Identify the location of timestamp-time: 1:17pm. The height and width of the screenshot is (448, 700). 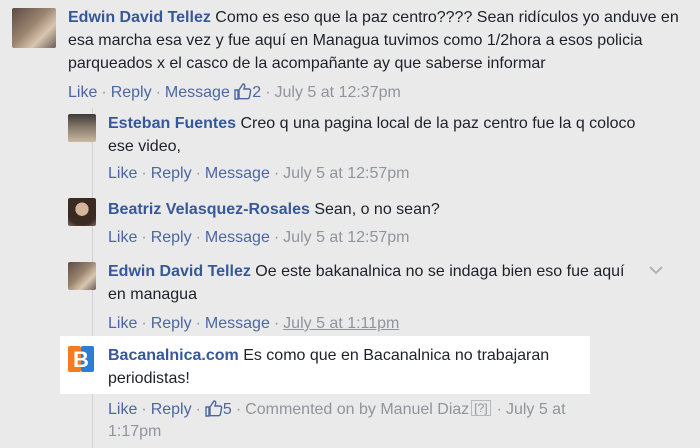
(134, 431).